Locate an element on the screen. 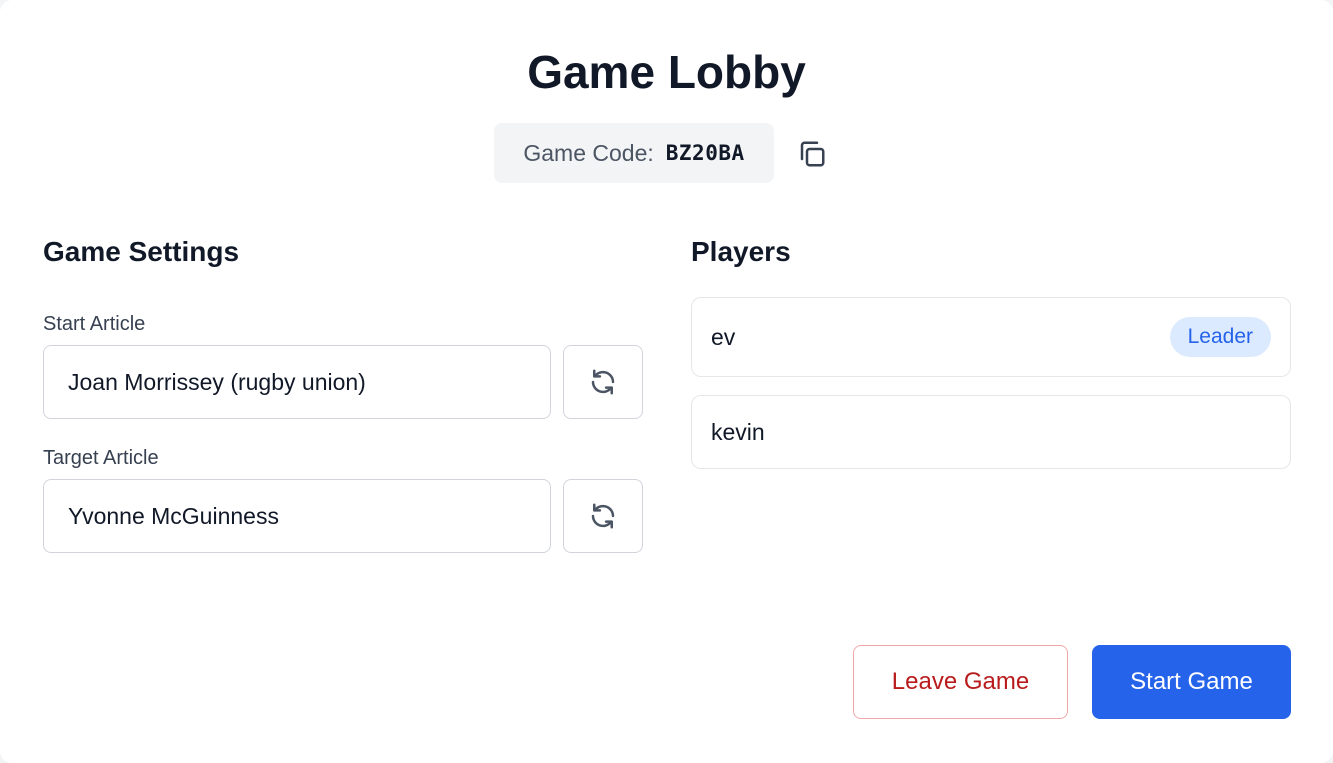  game-code-box: Game Code: BZ20BA is located at coordinates (634, 153).